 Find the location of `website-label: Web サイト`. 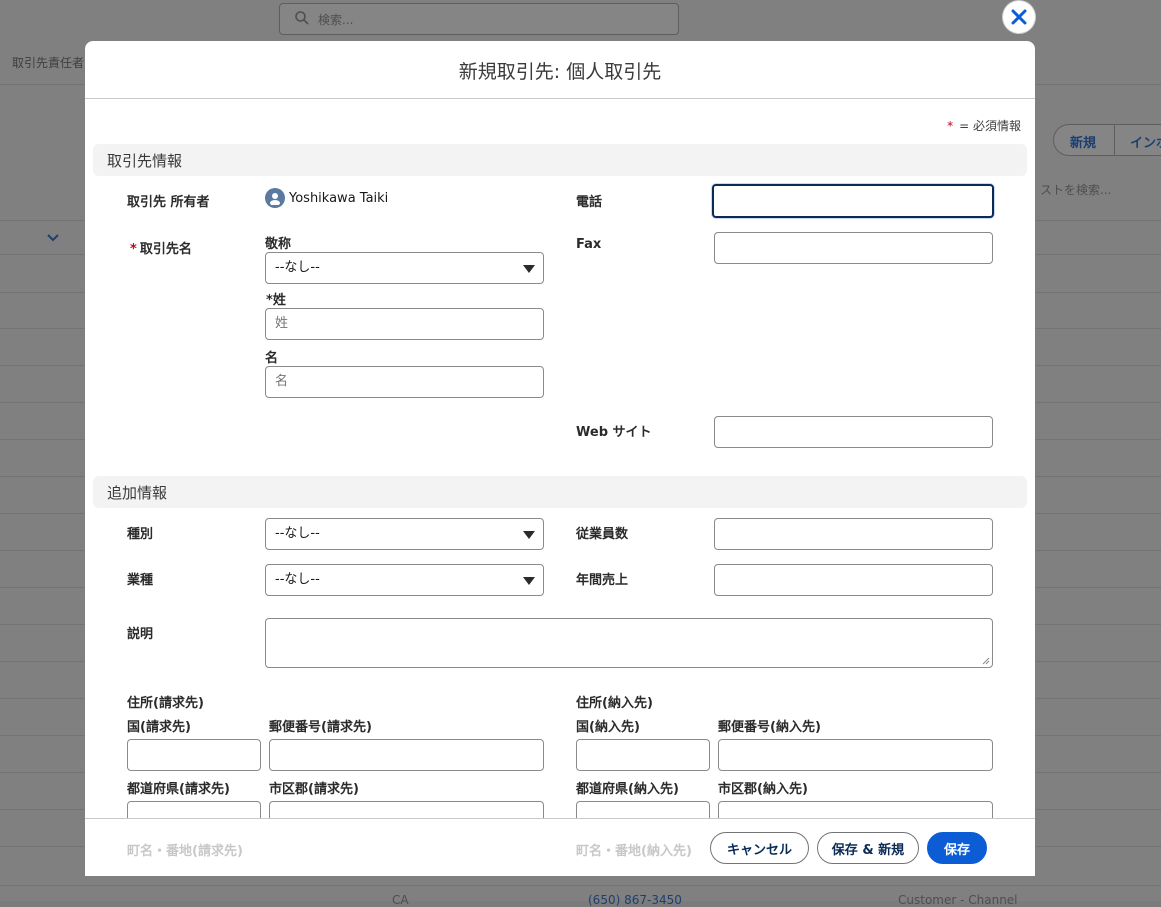

website-label: Web サイト is located at coordinates (614, 432).